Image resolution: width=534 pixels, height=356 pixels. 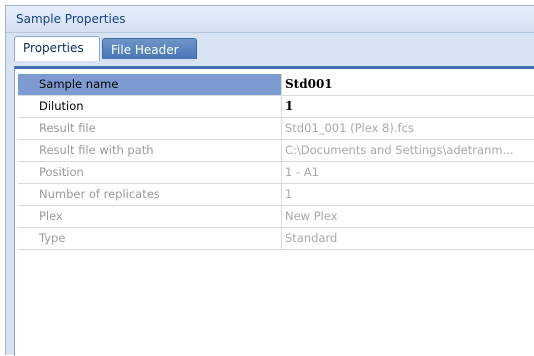 I want to click on property-name: Number of replicates, so click(x=150, y=194).